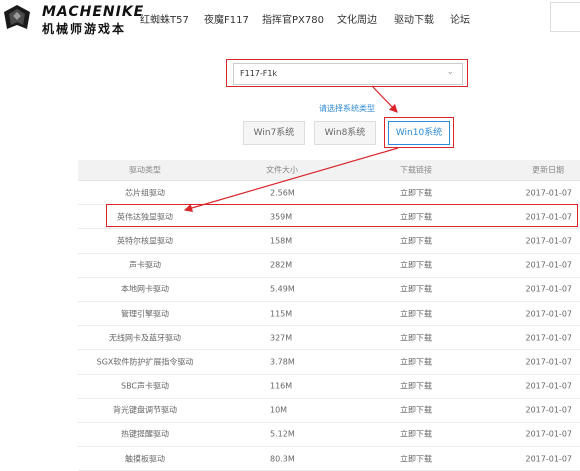 The height and width of the screenshot is (471, 580). I want to click on file-size: 158M, so click(281, 241).